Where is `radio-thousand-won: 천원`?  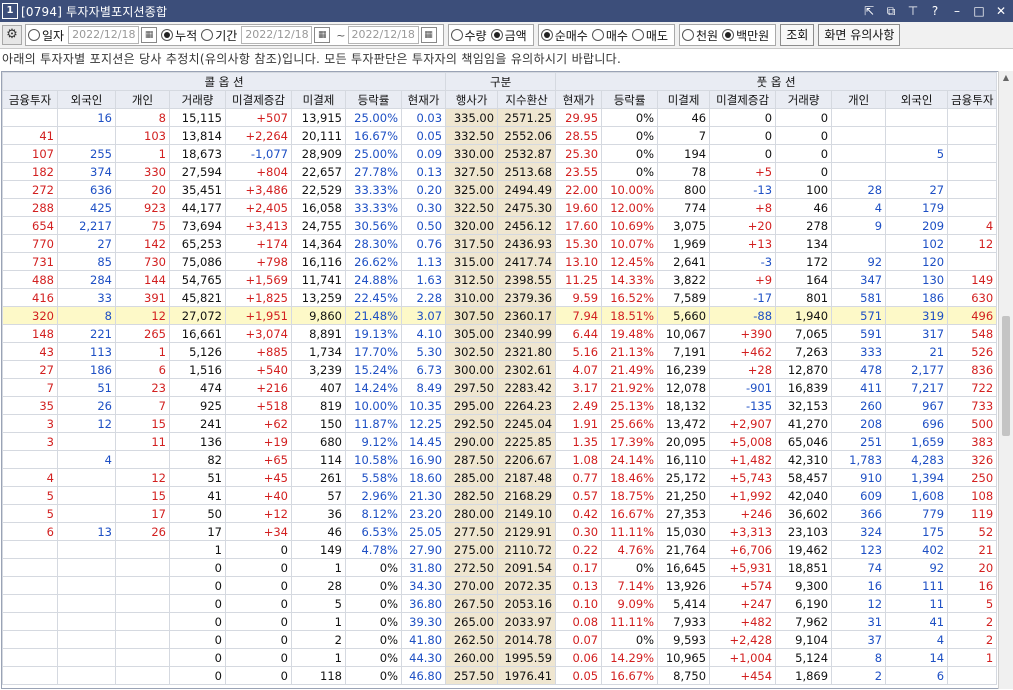 radio-thousand-won: 천원 is located at coordinates (700, 35).